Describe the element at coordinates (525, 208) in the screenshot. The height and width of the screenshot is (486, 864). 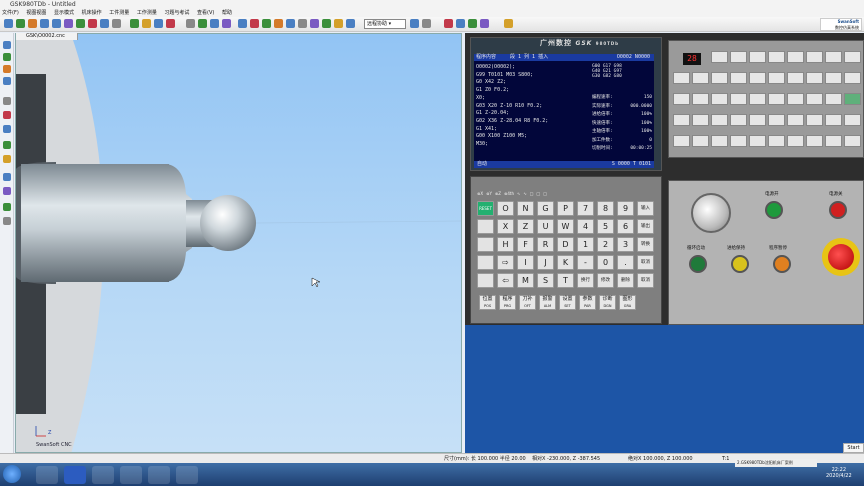
I see `cnc-key: N` at that location.